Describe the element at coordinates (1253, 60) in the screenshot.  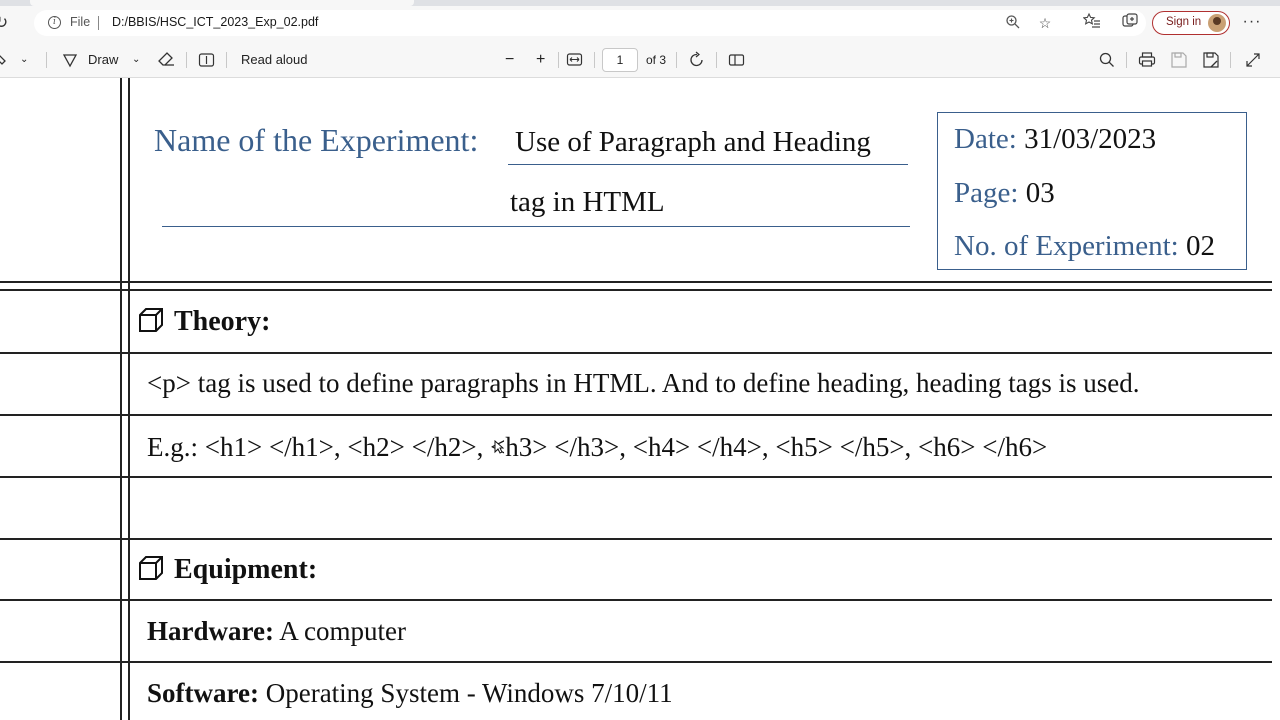
I see `fullscreen-expand-icon` at that location.